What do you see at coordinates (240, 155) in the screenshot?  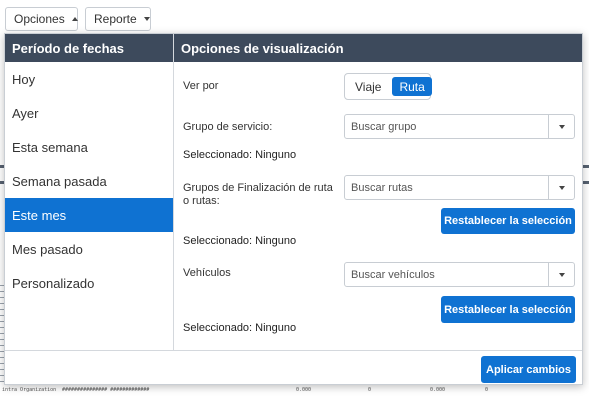 I see `service-group-selected: Seleccionado: Ninguno` at bounding box center [240, 155].